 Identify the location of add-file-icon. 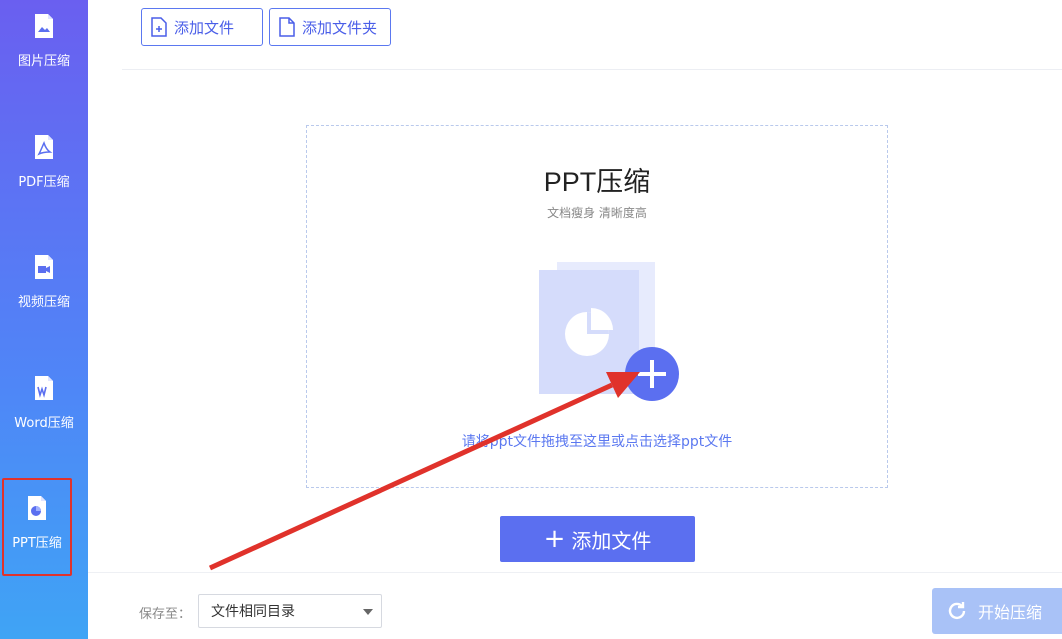
(159, 27).